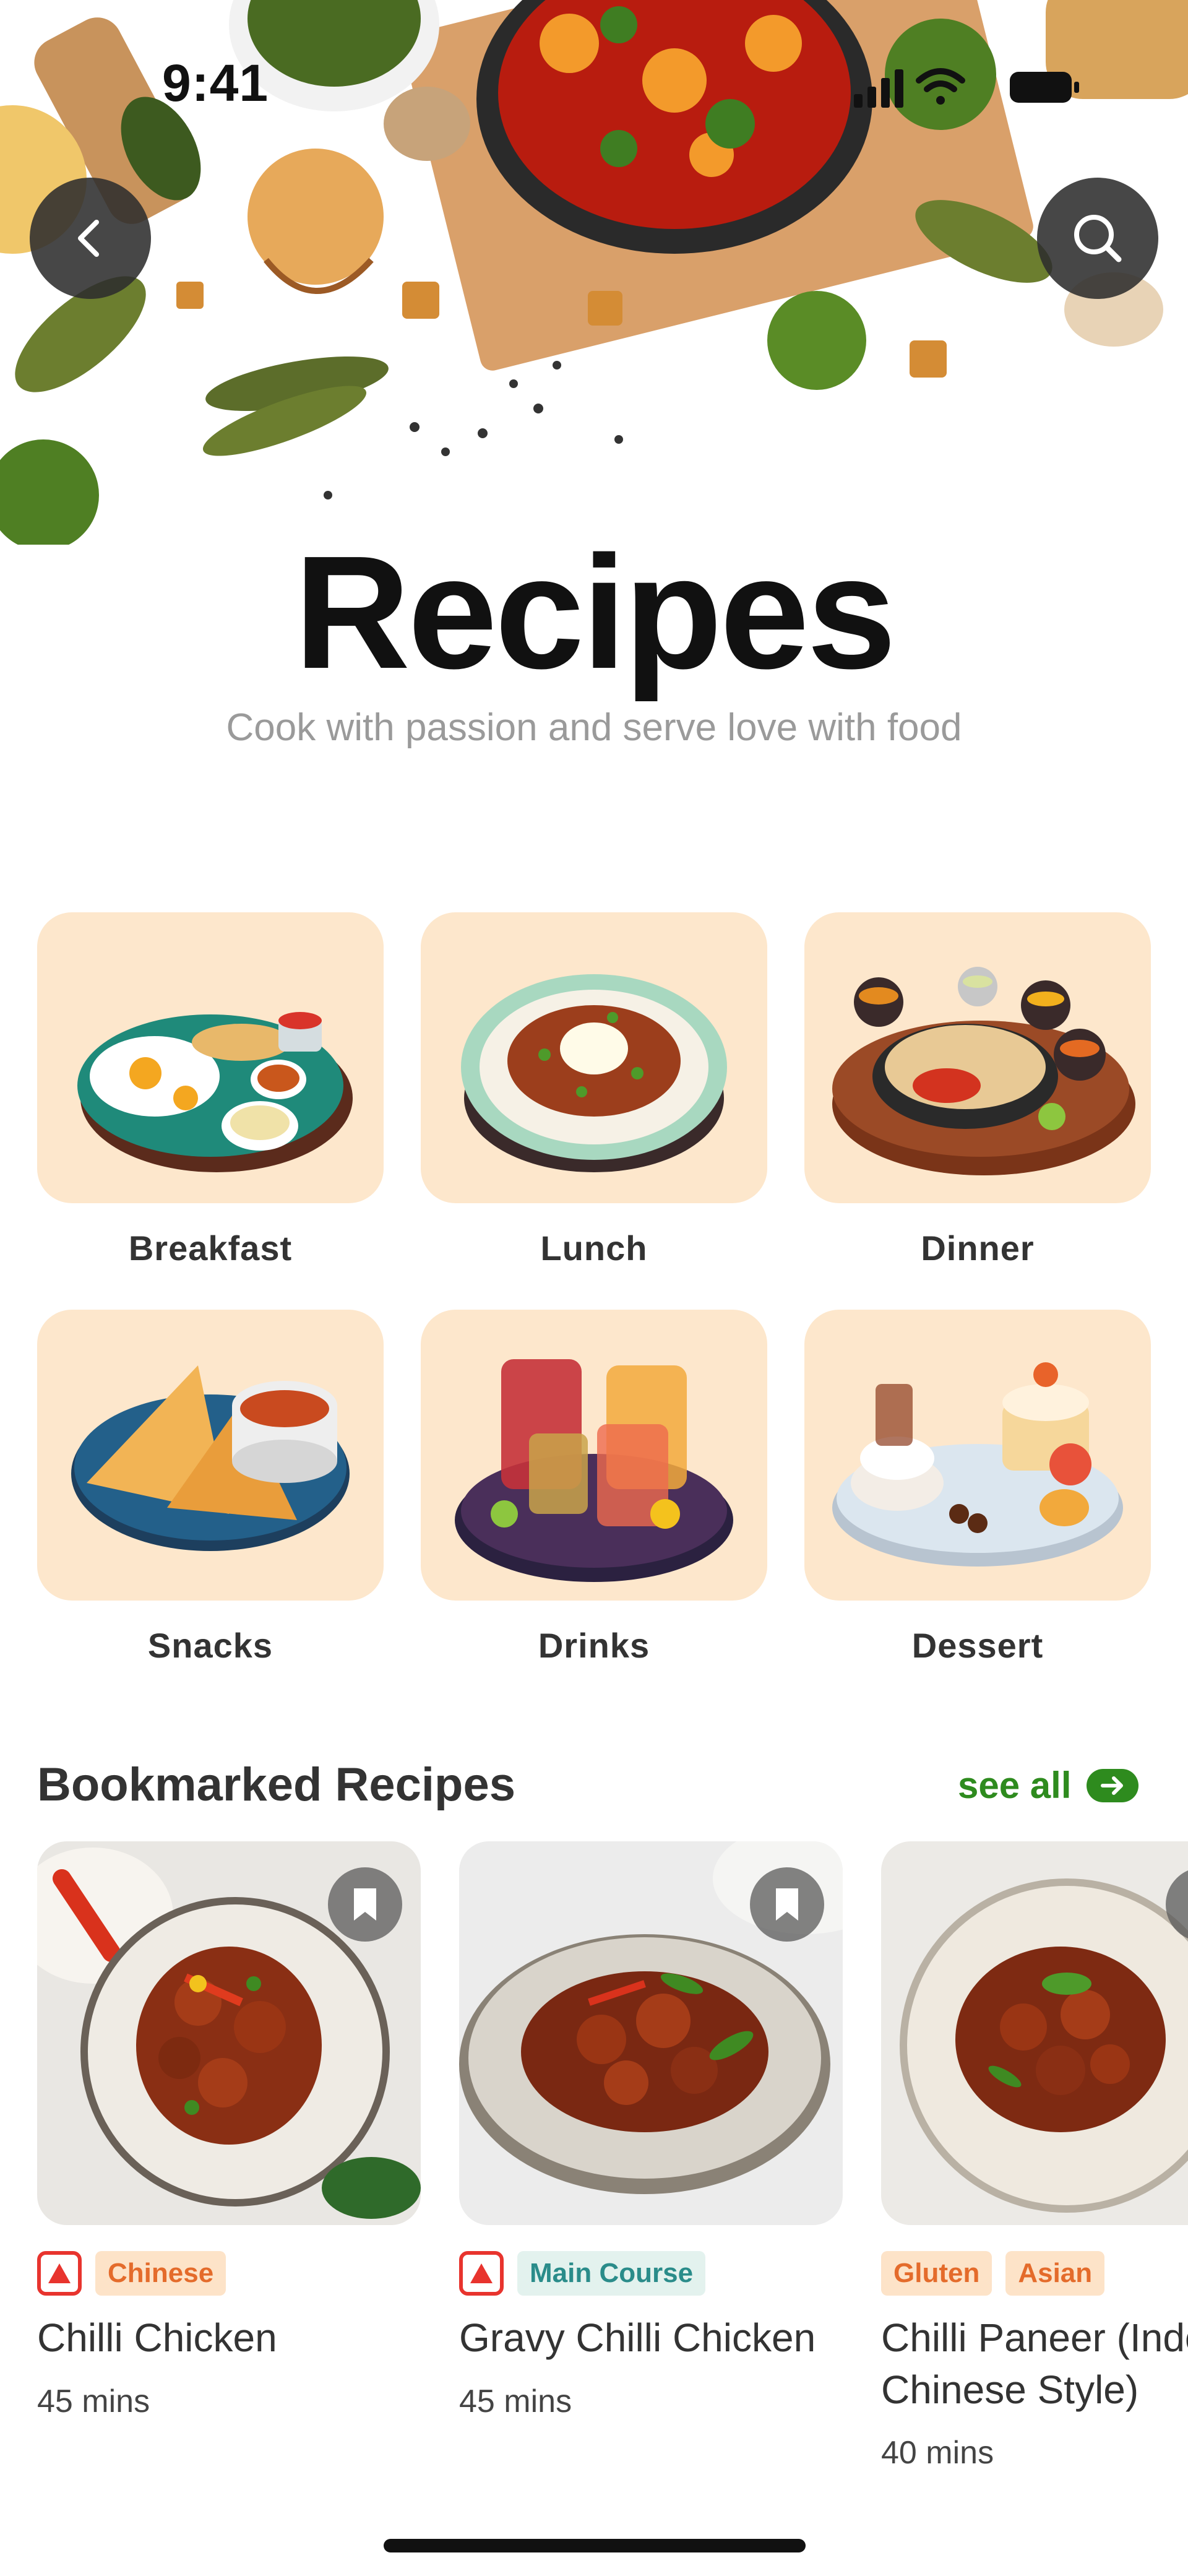  What do you see at coordinates (1112, 1785) in the screenshot?
I see `arrow-right-icon` at bounding box center [1112, 1785].